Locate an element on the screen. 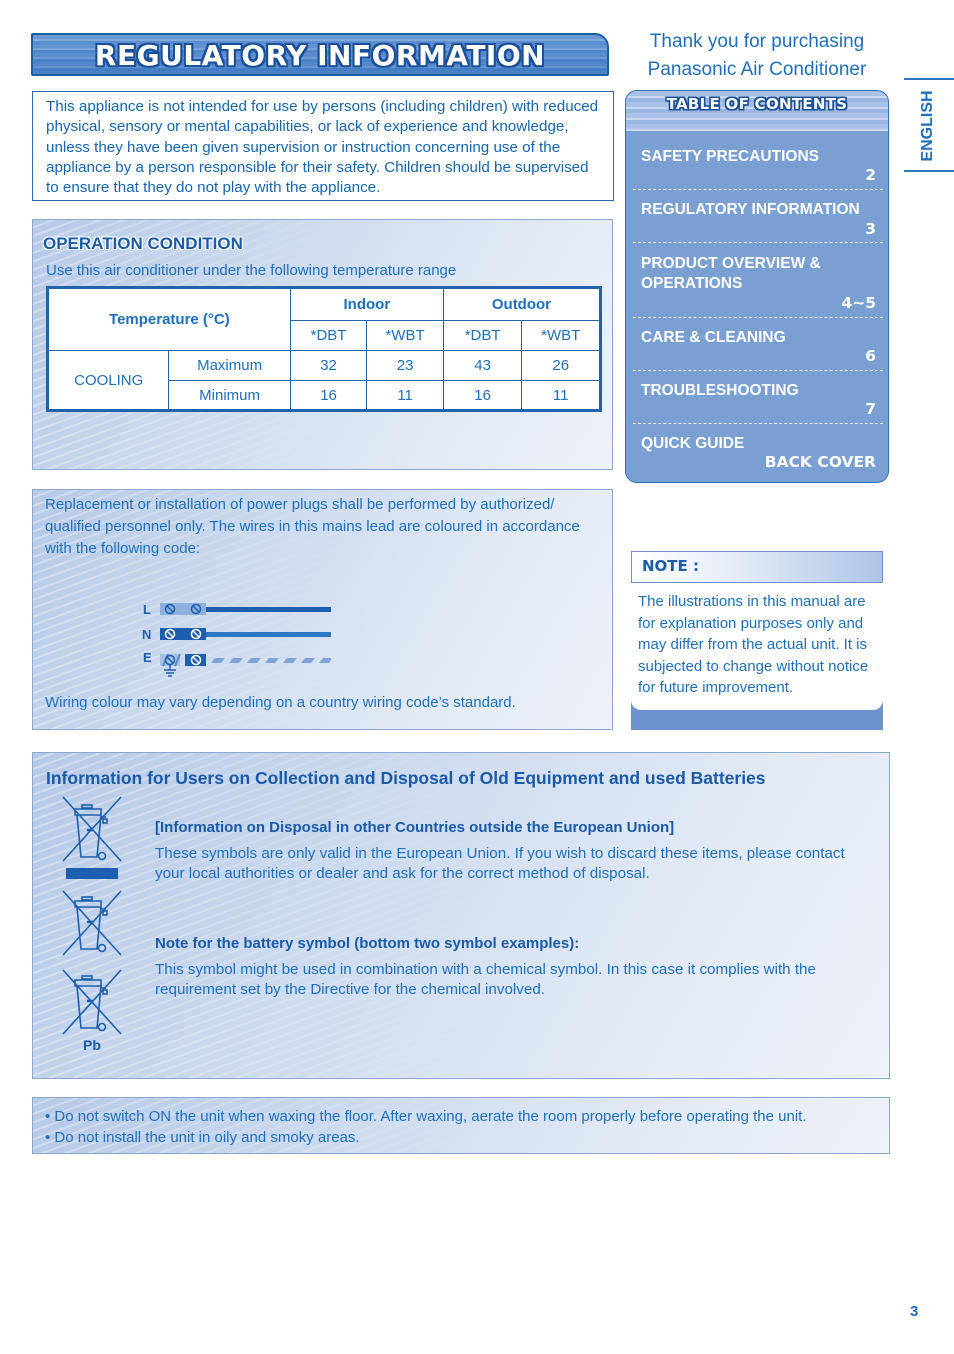 The image size is (954, 1354). title-banner: REGULATORY INFORMATION is located at coordinates (320, 54).